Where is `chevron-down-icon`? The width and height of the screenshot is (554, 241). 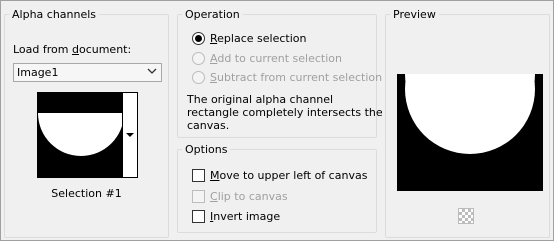
chevron-down-icon is located at coordinates (152, 72).